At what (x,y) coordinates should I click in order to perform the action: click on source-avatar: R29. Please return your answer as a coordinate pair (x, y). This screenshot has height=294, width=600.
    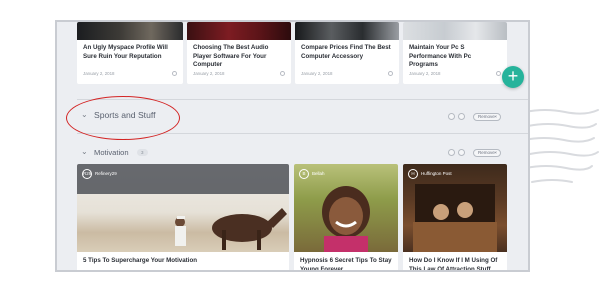
    Looking at the image, I should click on (87, 174).